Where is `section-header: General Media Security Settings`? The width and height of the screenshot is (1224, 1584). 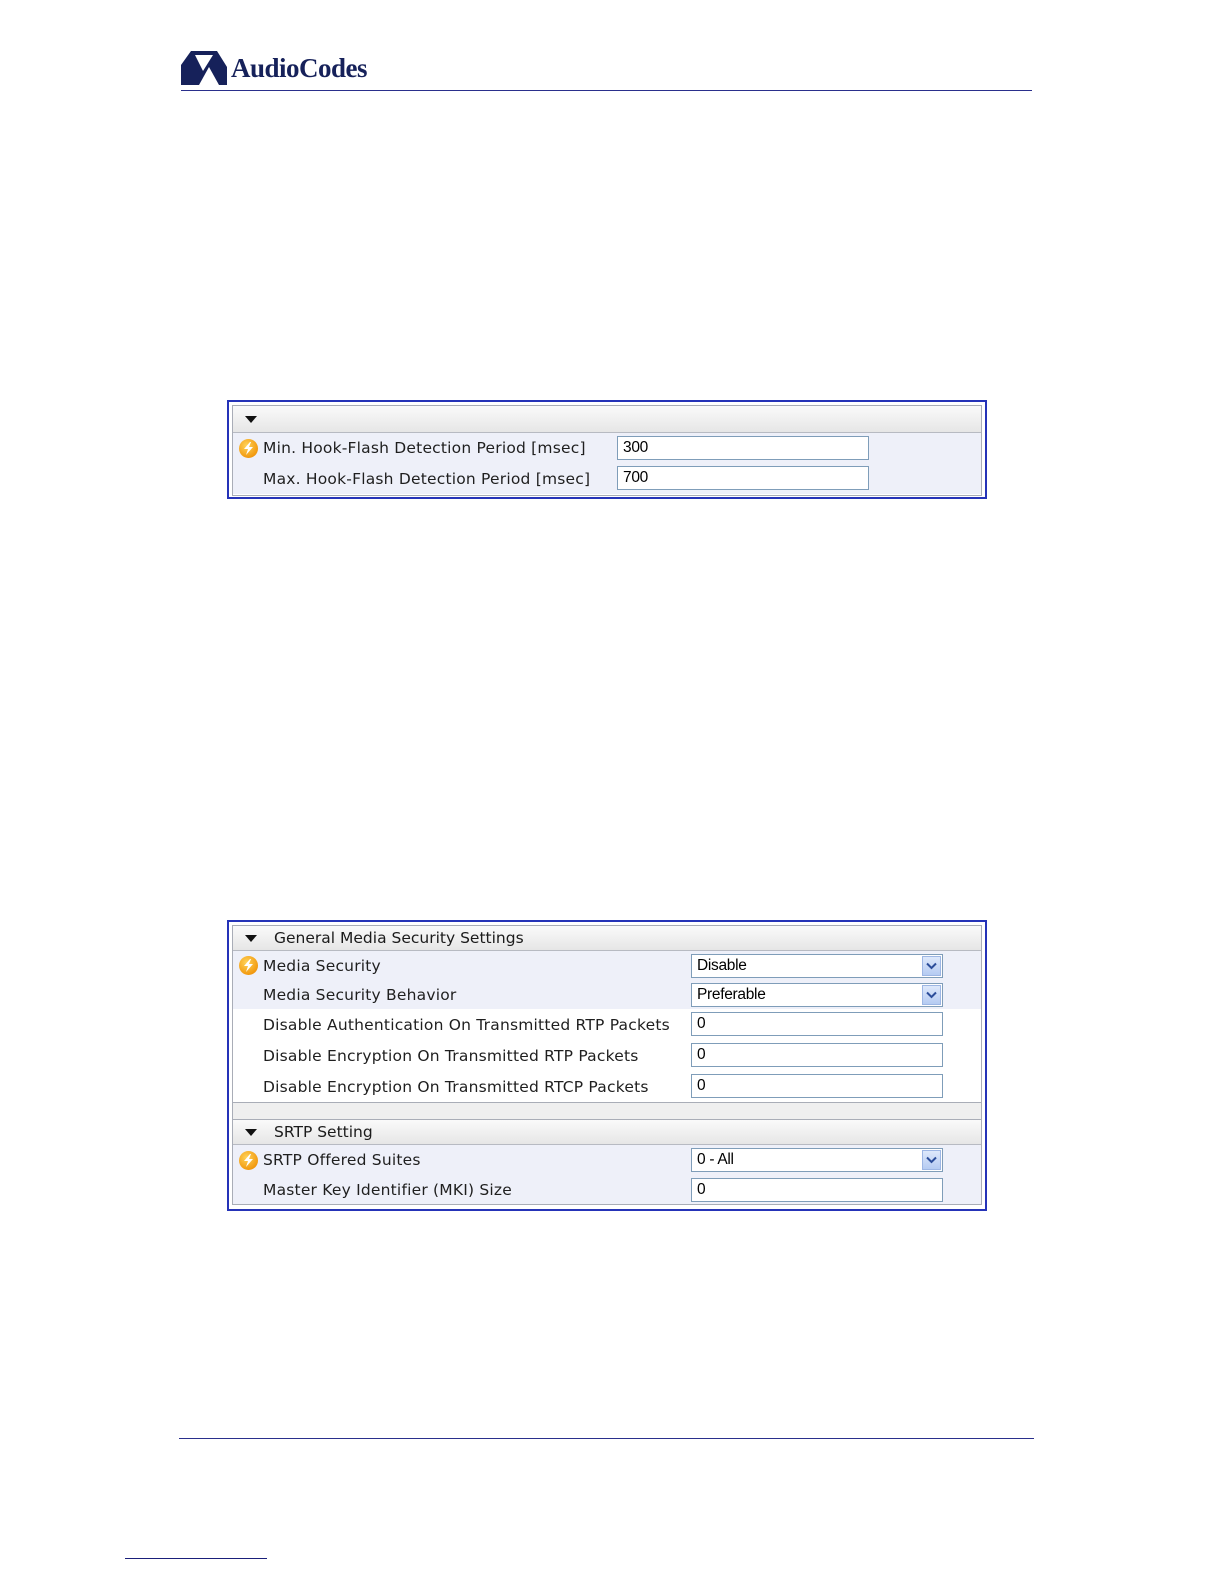 section-header: General Media Security Settings is located at coordinates (607, 938).